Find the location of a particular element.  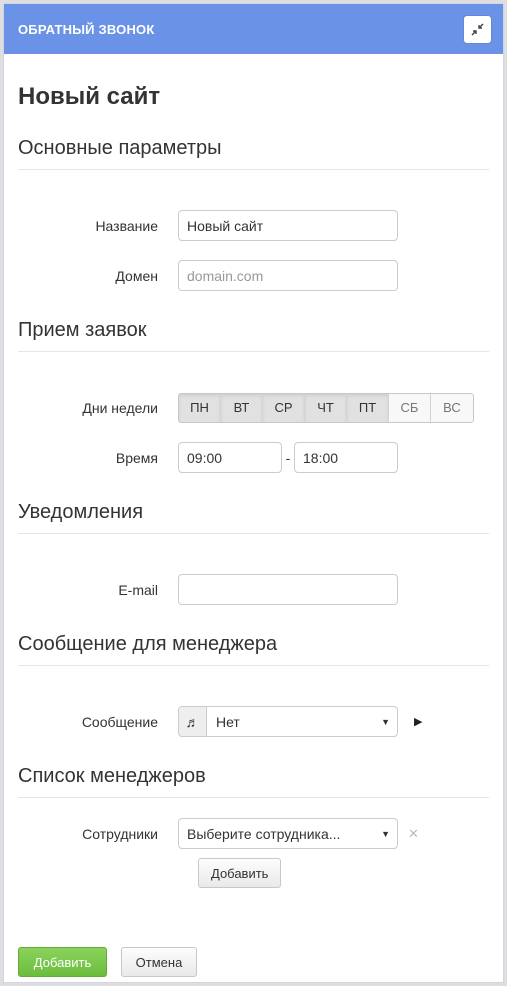

music-note-icon: ♬ is located at coordinates (193, 721).